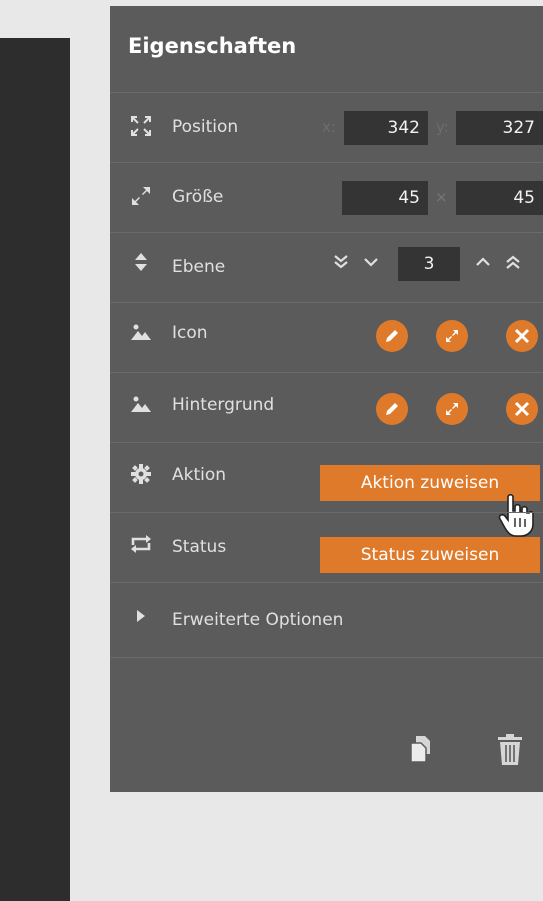 The height and width of the screenshot is (901, 543). What do you see at coordinates (510, 750) in the screenshot?
I see `trash-icon` at bounding box center [510, 750].